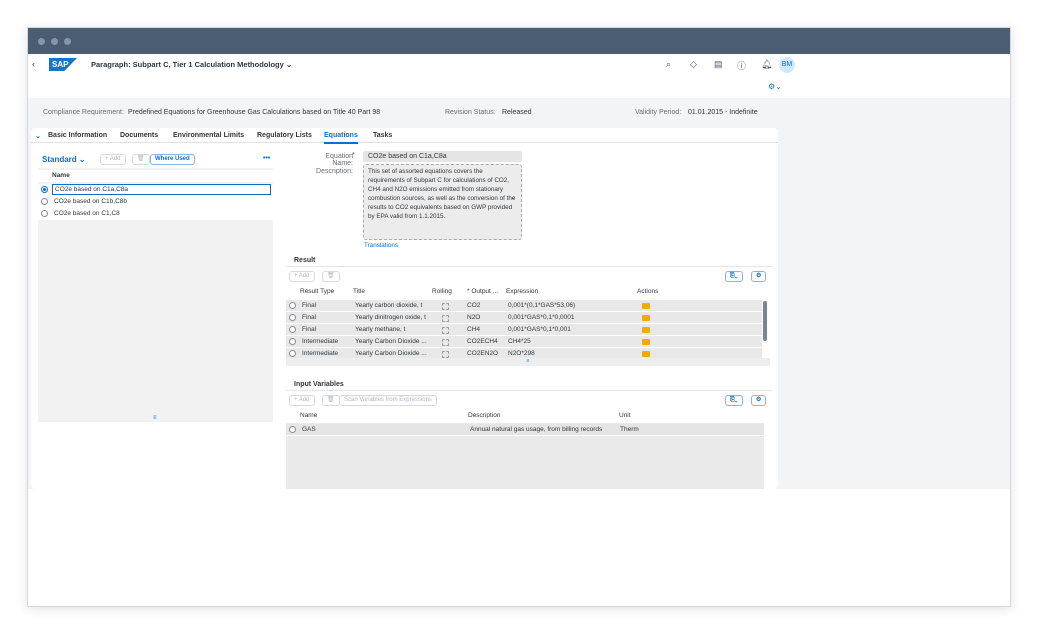 Image resolution: width=1038 pixels, height=634 pixels. I want to click on inputs-delete-button: 🗑︎, so click(331, 400).